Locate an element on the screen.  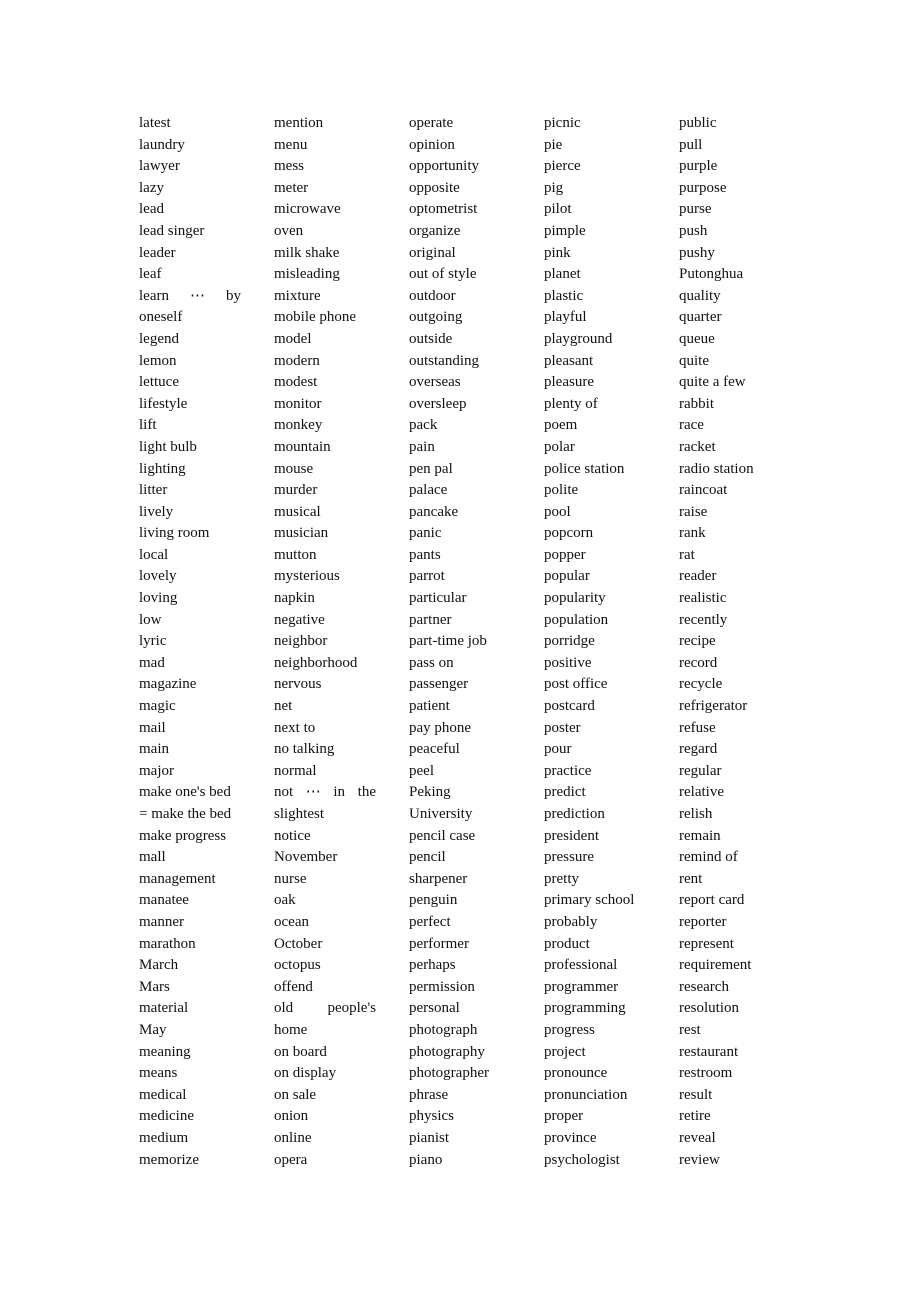
word-entry: programmer is located at coordinates (581, 986).